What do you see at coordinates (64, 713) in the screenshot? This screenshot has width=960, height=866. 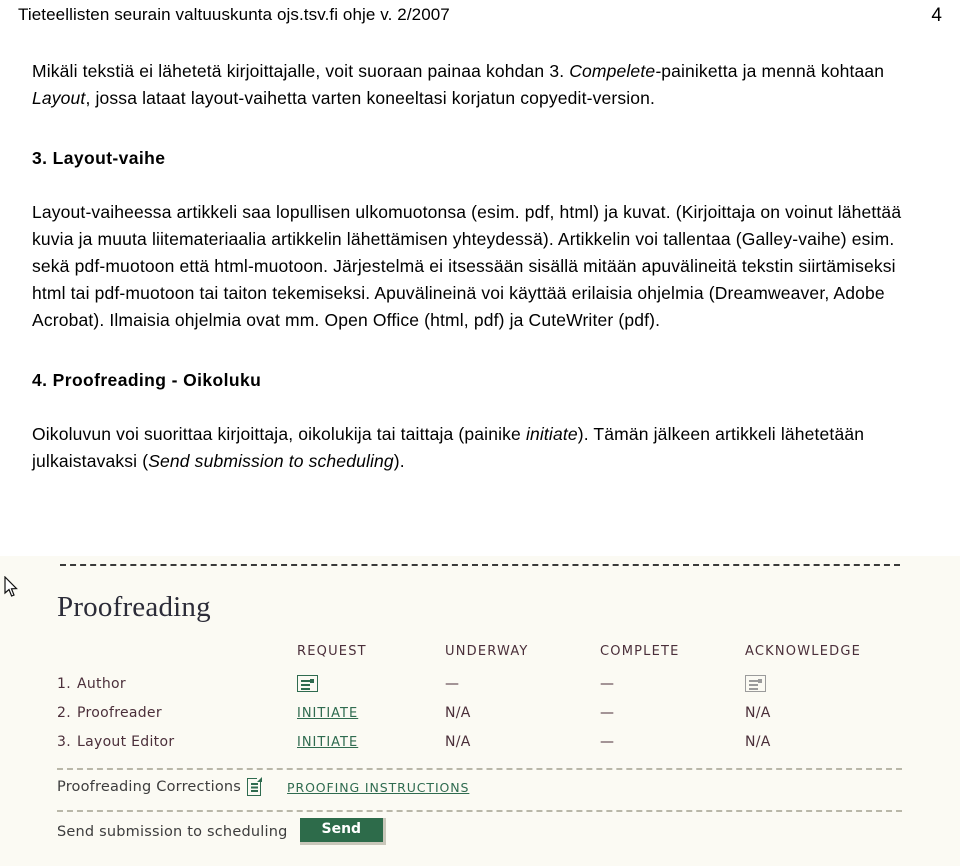 I see `row-number: 2.` at bounding box center [64, 713].